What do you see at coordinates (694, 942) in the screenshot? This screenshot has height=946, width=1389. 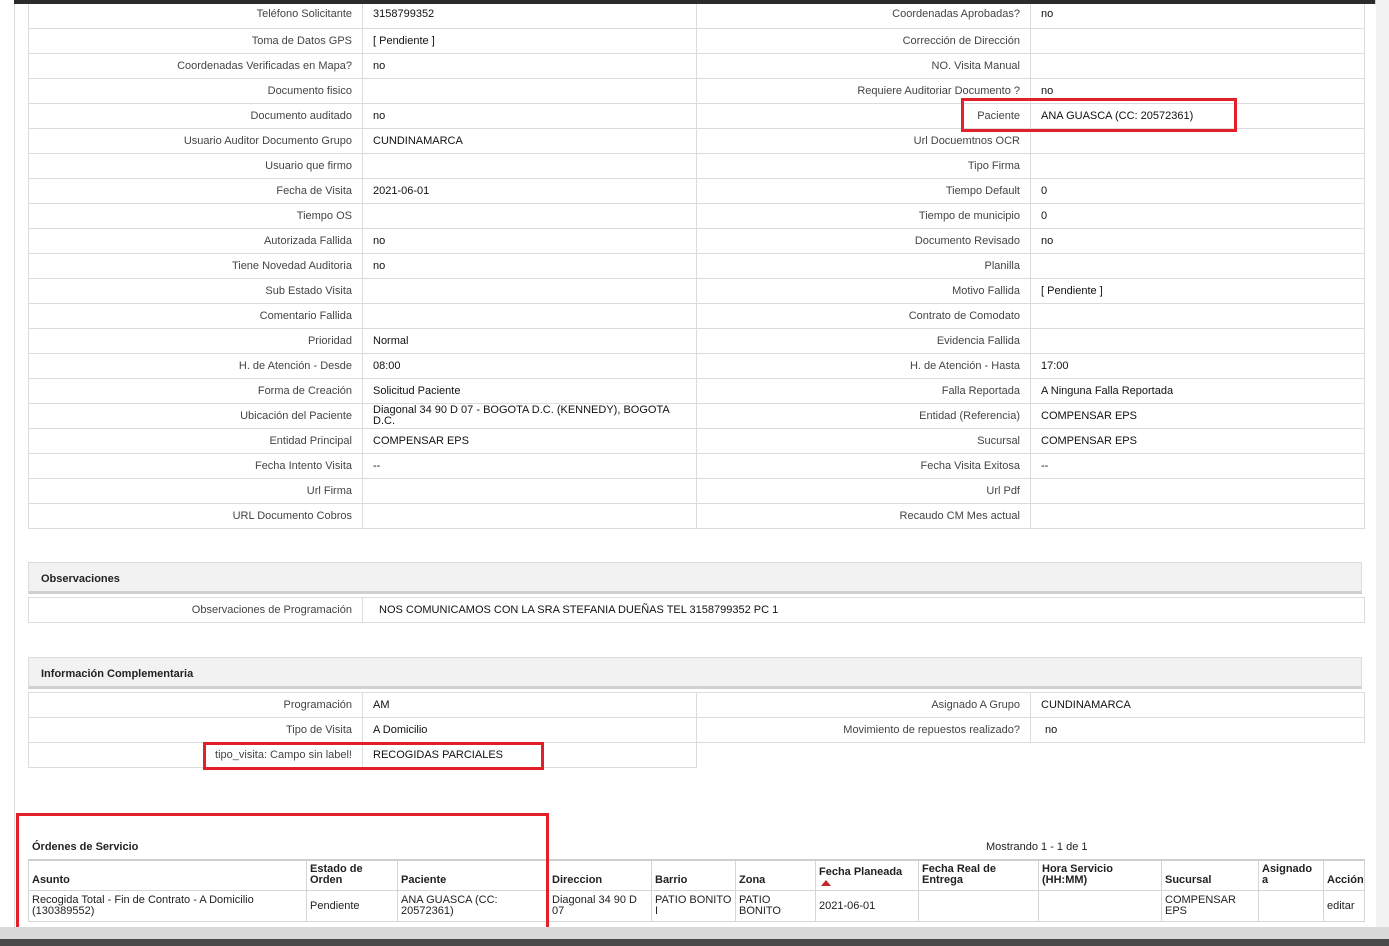 I see `taskbar-strip` at bounding box center [694, 942].